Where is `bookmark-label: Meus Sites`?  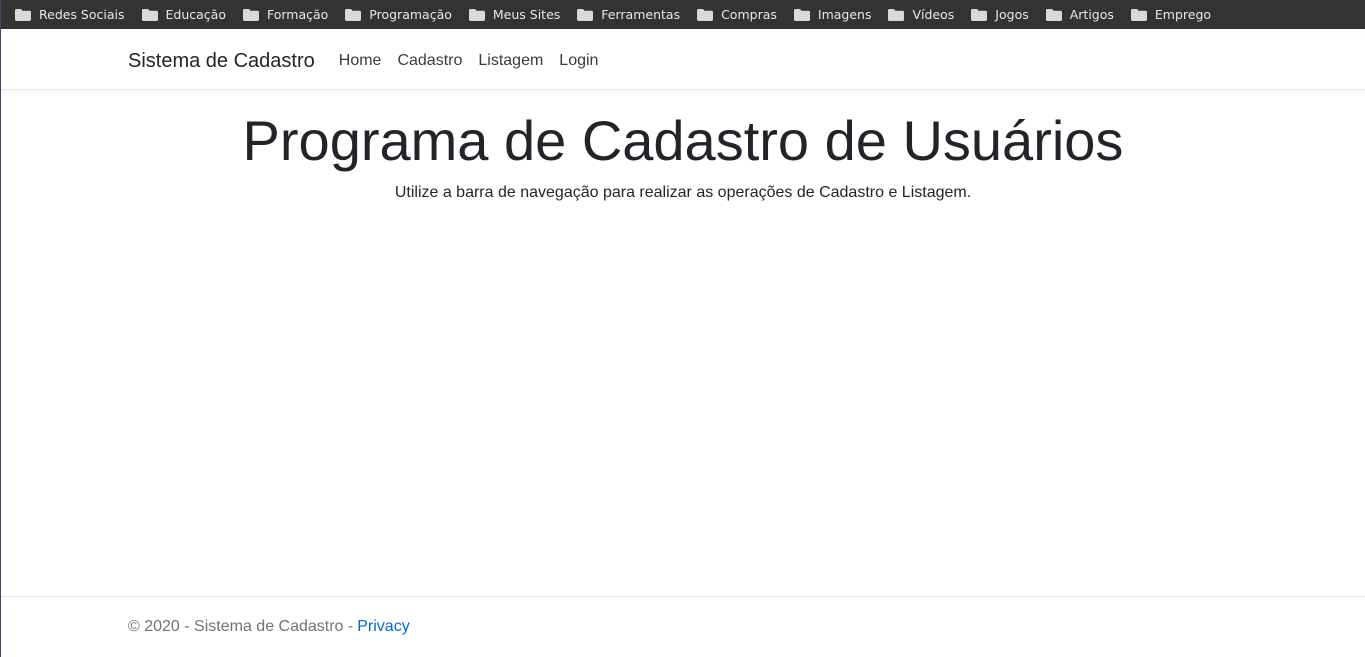
bookmark-label: Meus Sites is located at coordinates (526, 14).